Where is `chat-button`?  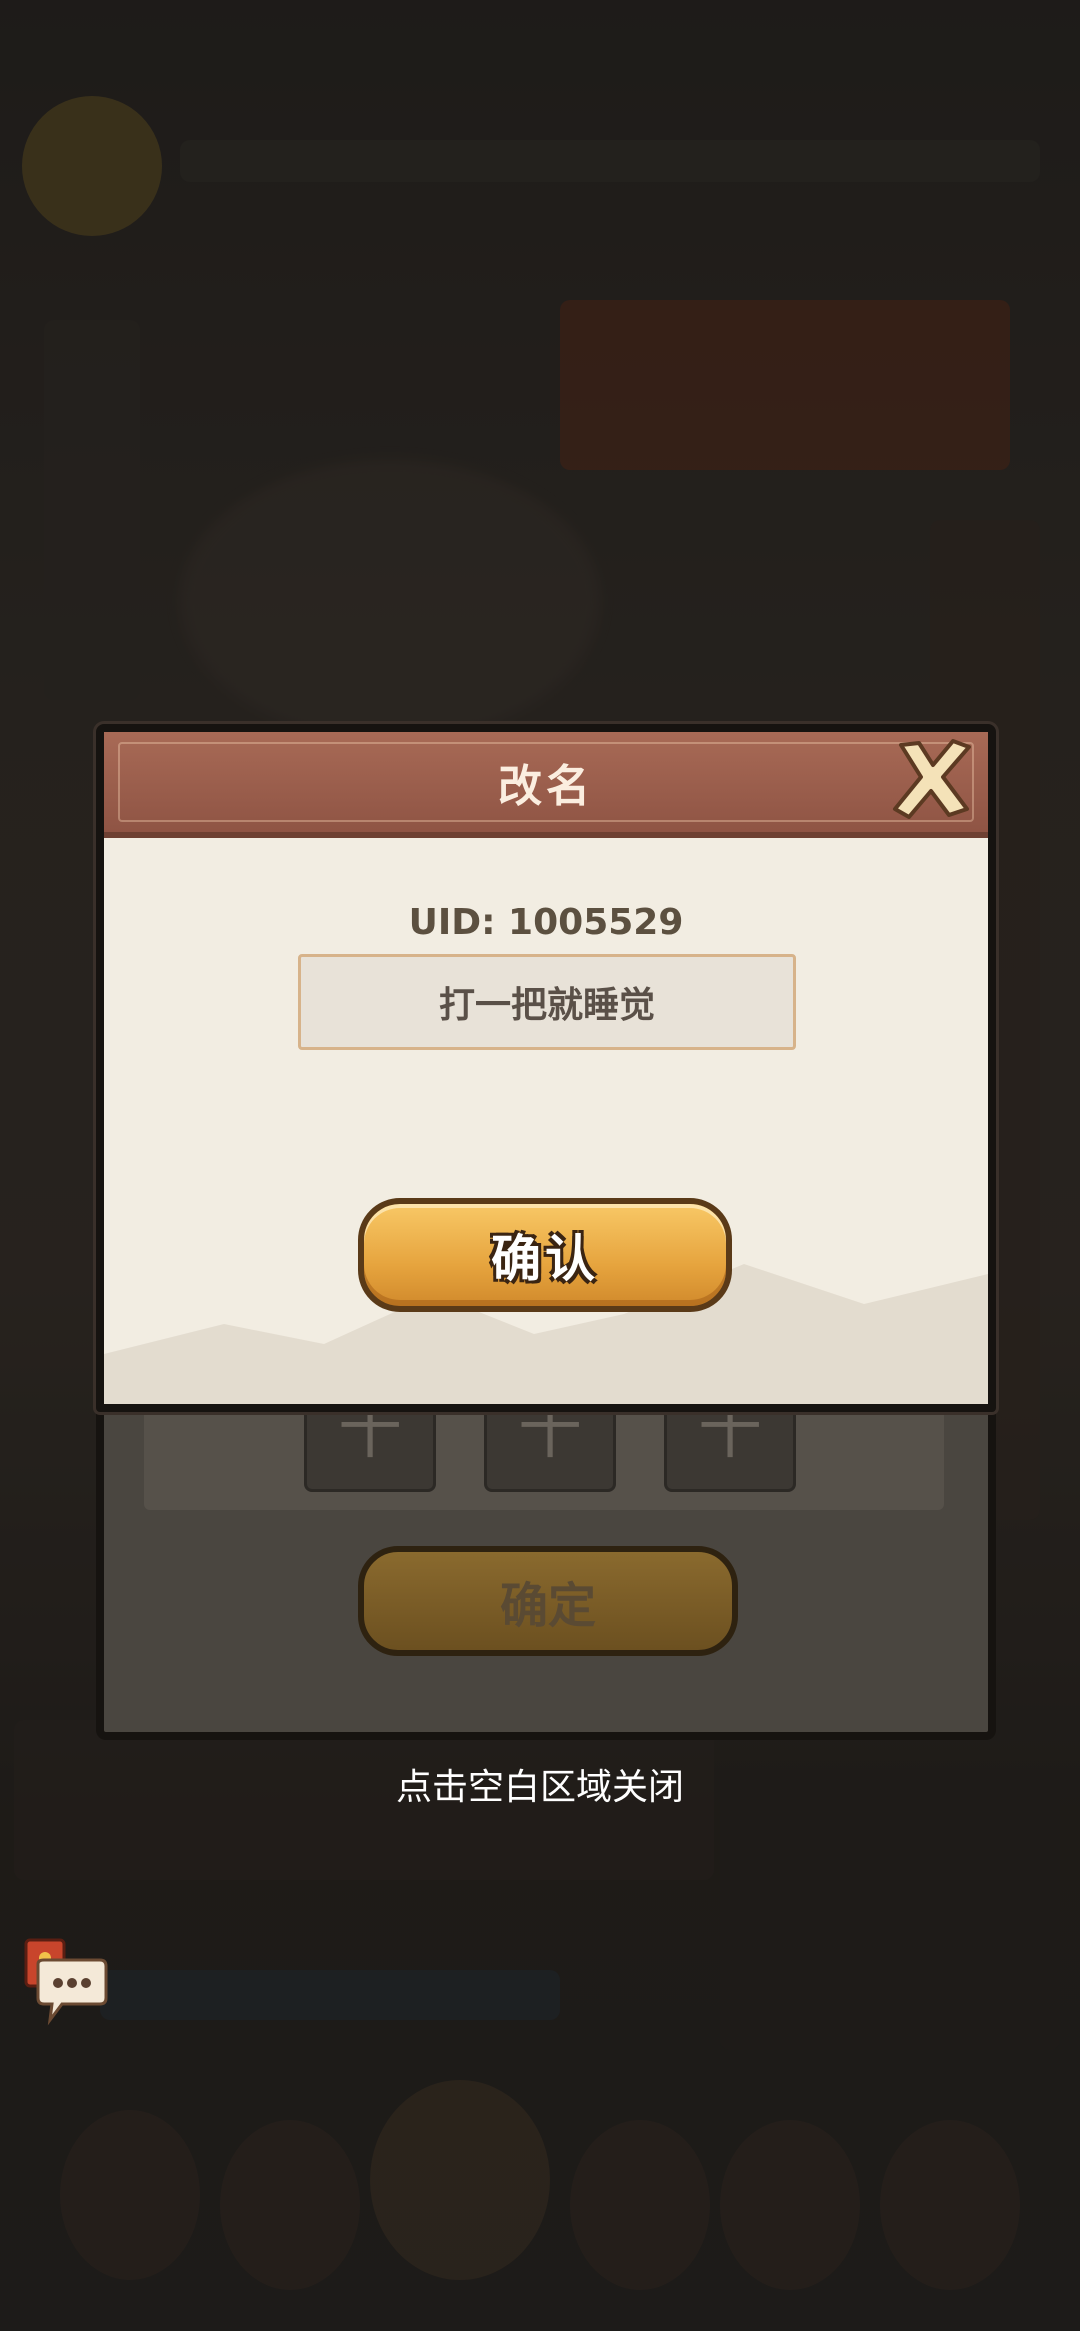 chat-button is located at coordinates (68, 1982).